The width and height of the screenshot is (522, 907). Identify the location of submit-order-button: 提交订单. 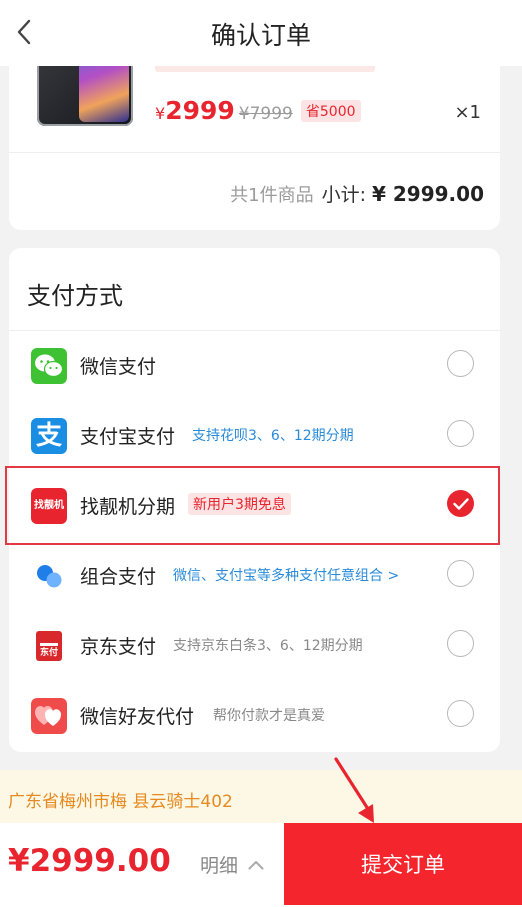
(403, 864).